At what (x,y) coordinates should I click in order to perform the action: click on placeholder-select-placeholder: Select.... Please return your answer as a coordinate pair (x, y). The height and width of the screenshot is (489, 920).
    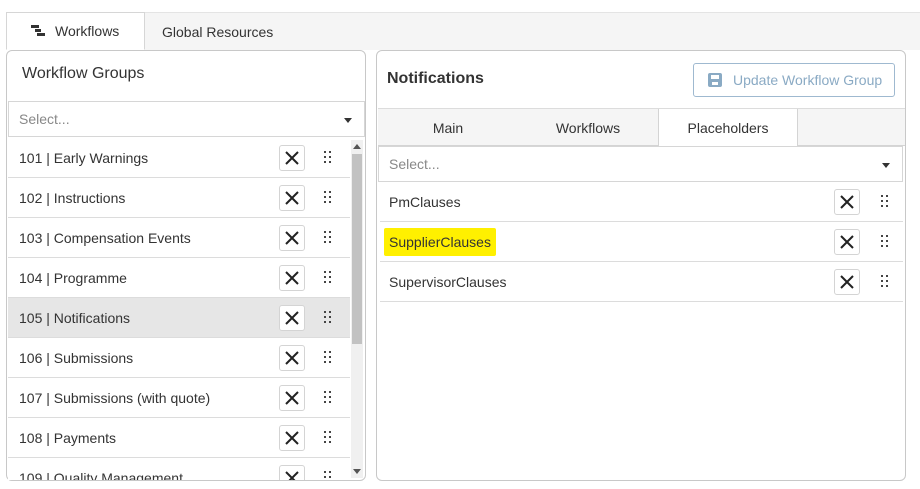
    Looking at the image, I should click on (414, 164).